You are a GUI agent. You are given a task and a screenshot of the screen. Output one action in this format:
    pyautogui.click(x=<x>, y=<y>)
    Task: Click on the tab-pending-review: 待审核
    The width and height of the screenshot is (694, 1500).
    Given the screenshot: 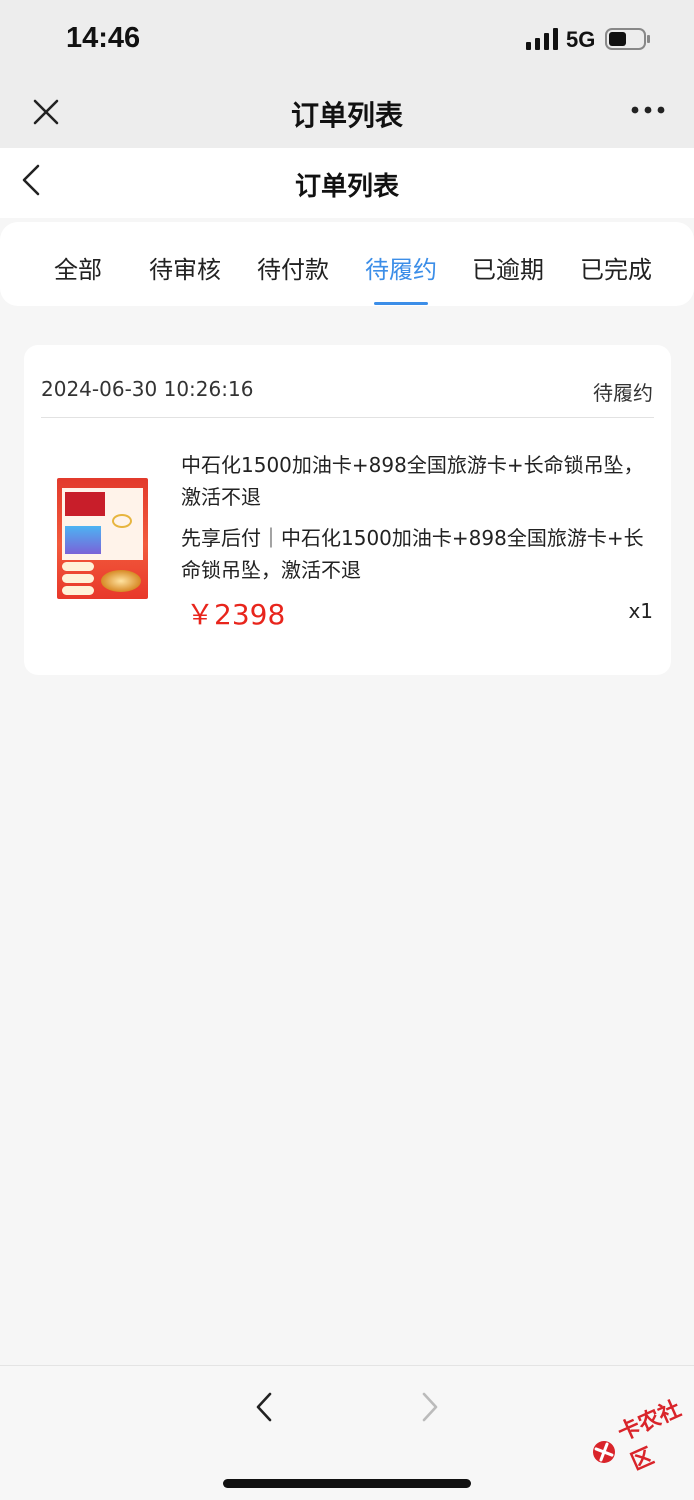 What is the action you would take?
    pyautogui.click(x=185, y=267)
    